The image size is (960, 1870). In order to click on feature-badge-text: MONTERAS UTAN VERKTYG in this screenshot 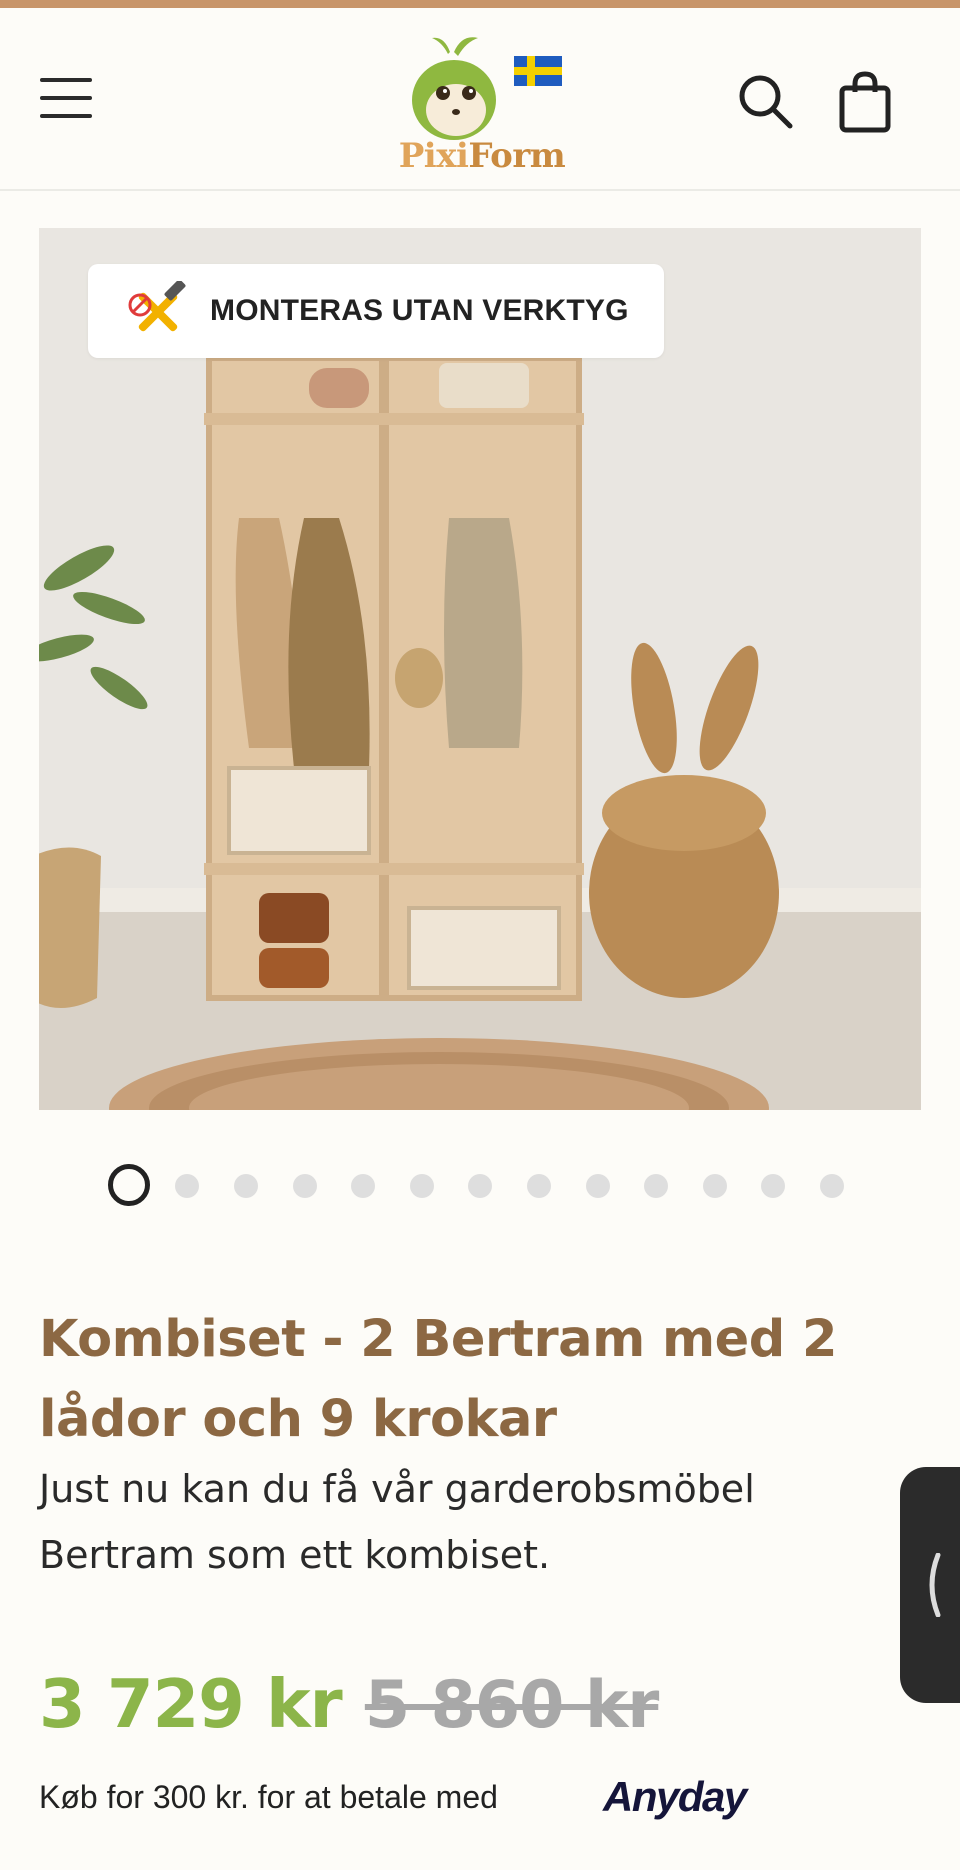, I will do `click(419, 310)`.